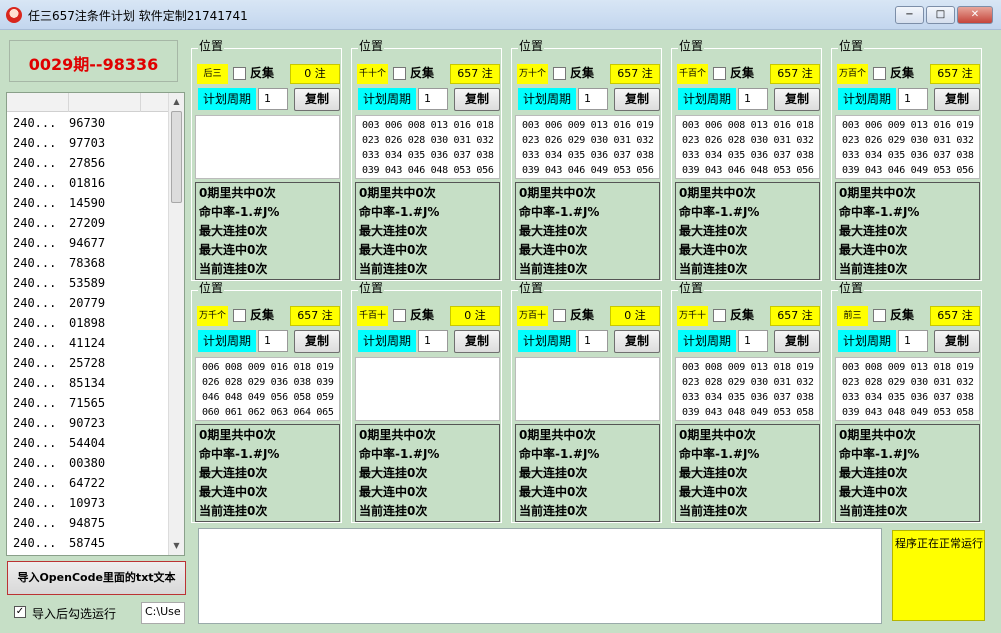 The width and height of the screenshot is (1001, 633). What do you see at coordinates (532, 74) in the screenshot?
I see `position-value: 万十个` at bounding box center [532, 74].